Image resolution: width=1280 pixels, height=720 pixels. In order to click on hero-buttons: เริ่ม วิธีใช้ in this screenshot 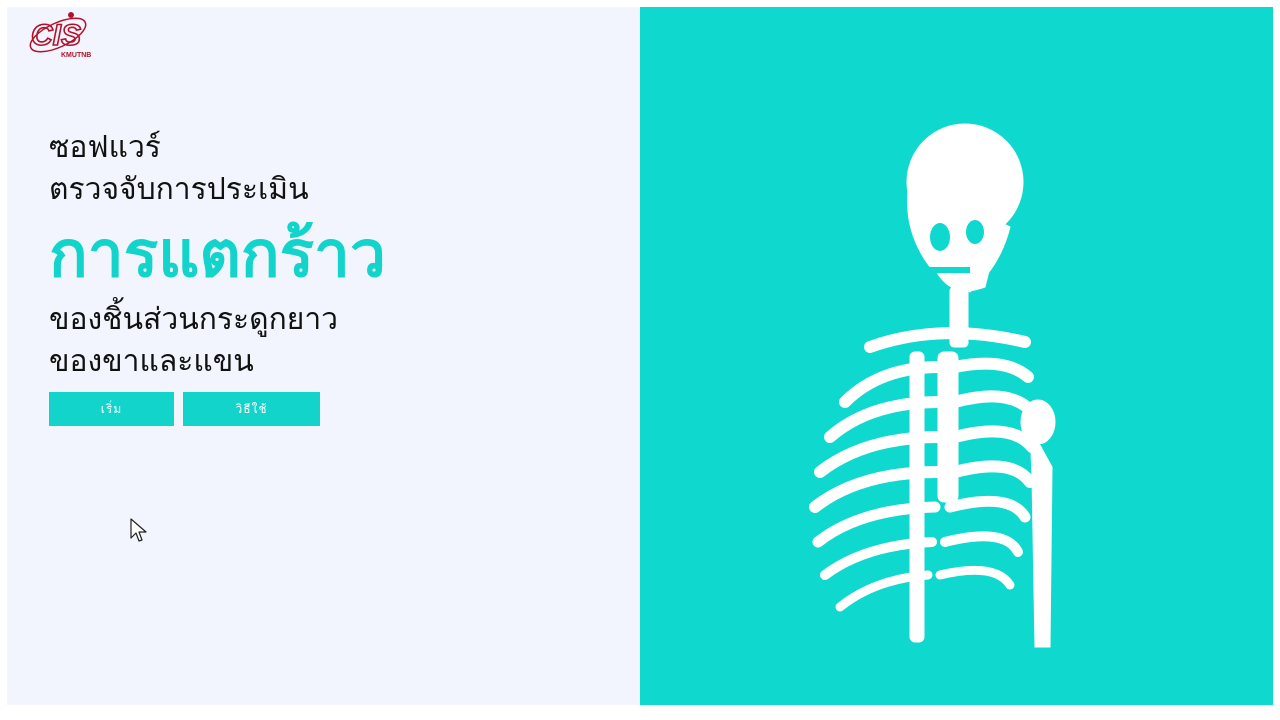, I will do `click(184, 409)`.